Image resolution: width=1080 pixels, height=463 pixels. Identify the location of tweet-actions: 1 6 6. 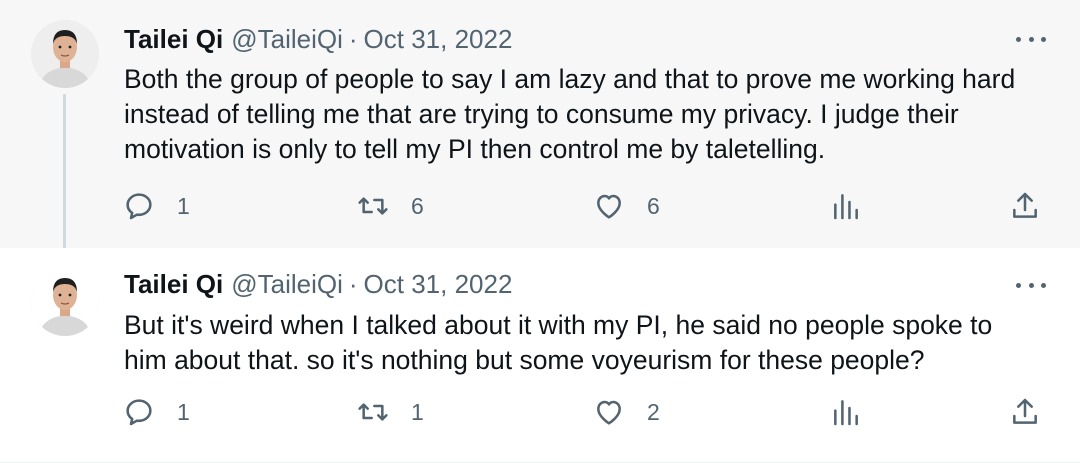
(540, 210).